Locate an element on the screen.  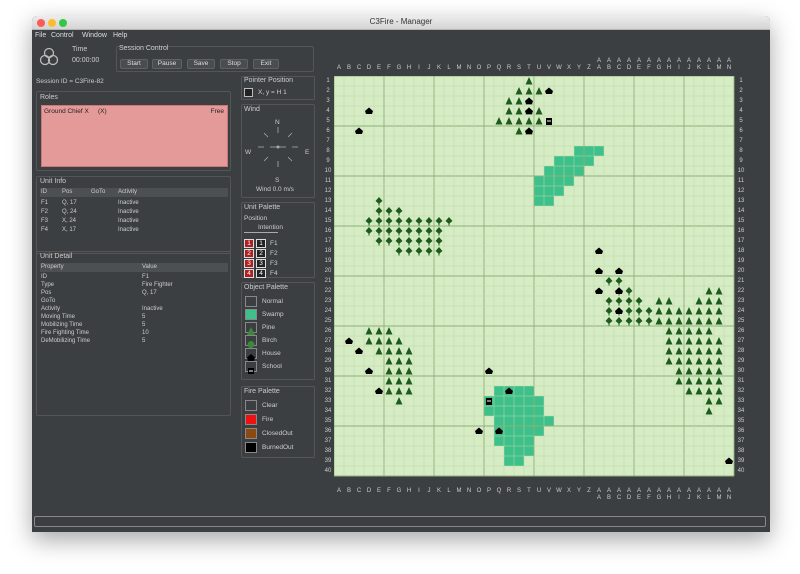
property-value: Inactive is located at coordinates (152, 309).